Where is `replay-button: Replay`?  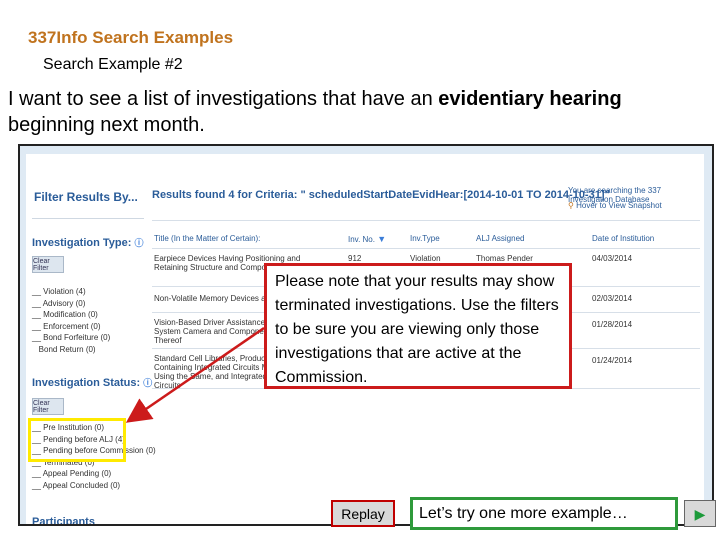
replay-button: Replay is located at coordinates (363, 513).